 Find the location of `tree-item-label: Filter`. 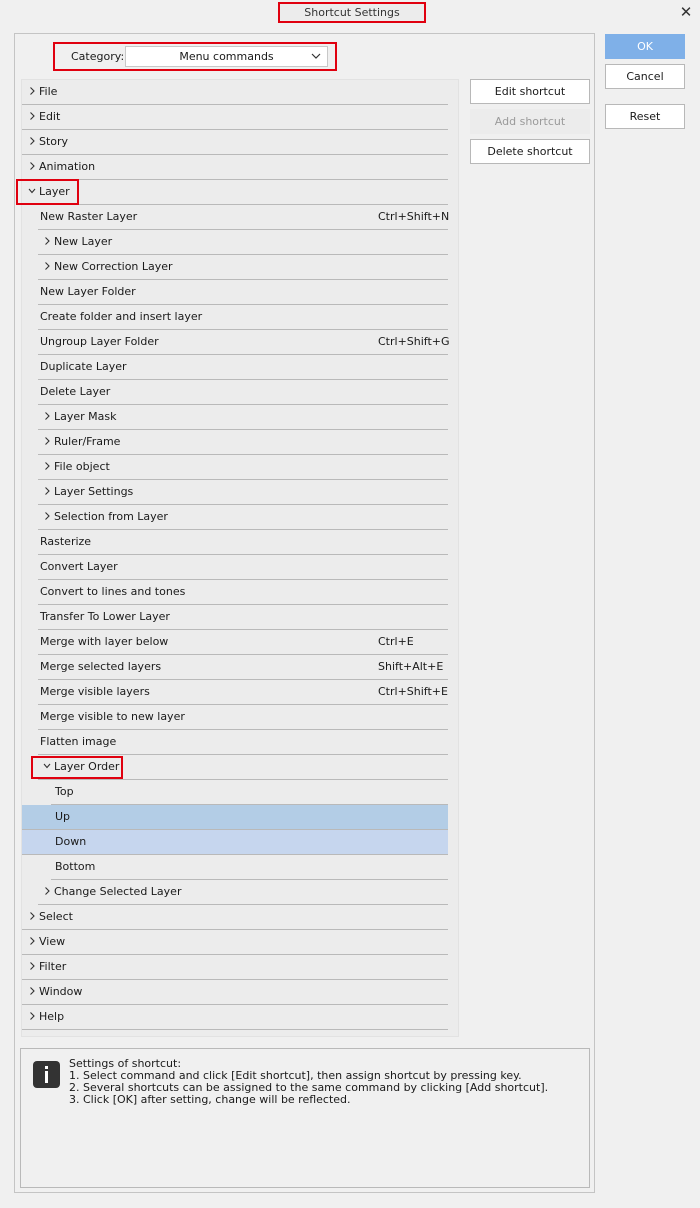

tree-item-label: Filter is located at coordinates (53, 966).